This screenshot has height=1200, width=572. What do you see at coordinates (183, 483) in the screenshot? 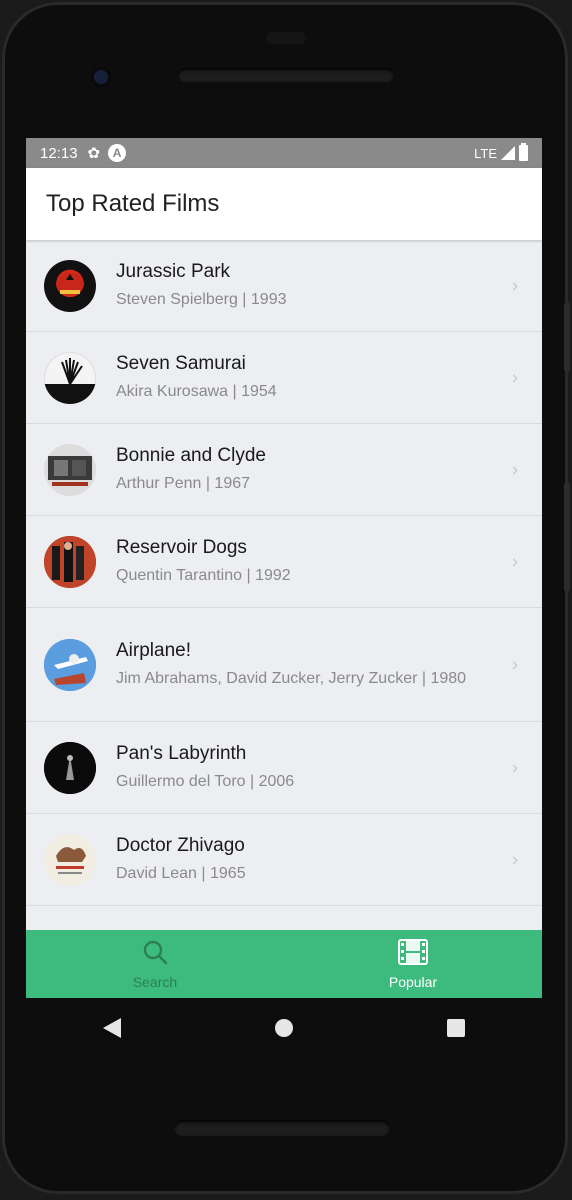
I see `film-subtitle: Arthur Penn | 1967` at bounding box center [183, 483].